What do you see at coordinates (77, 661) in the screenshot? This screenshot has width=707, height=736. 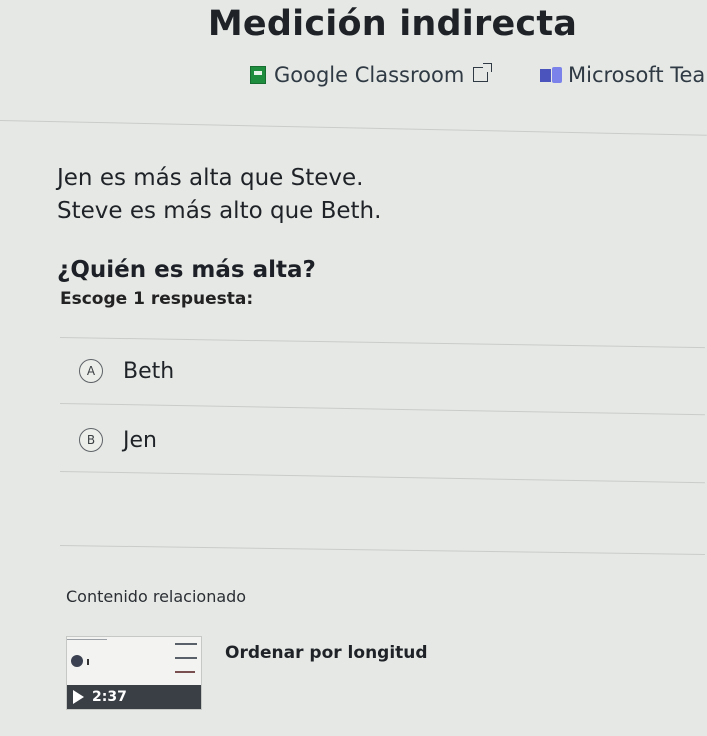 I see `thumbnail-shape` at bounding box center [77, 661].